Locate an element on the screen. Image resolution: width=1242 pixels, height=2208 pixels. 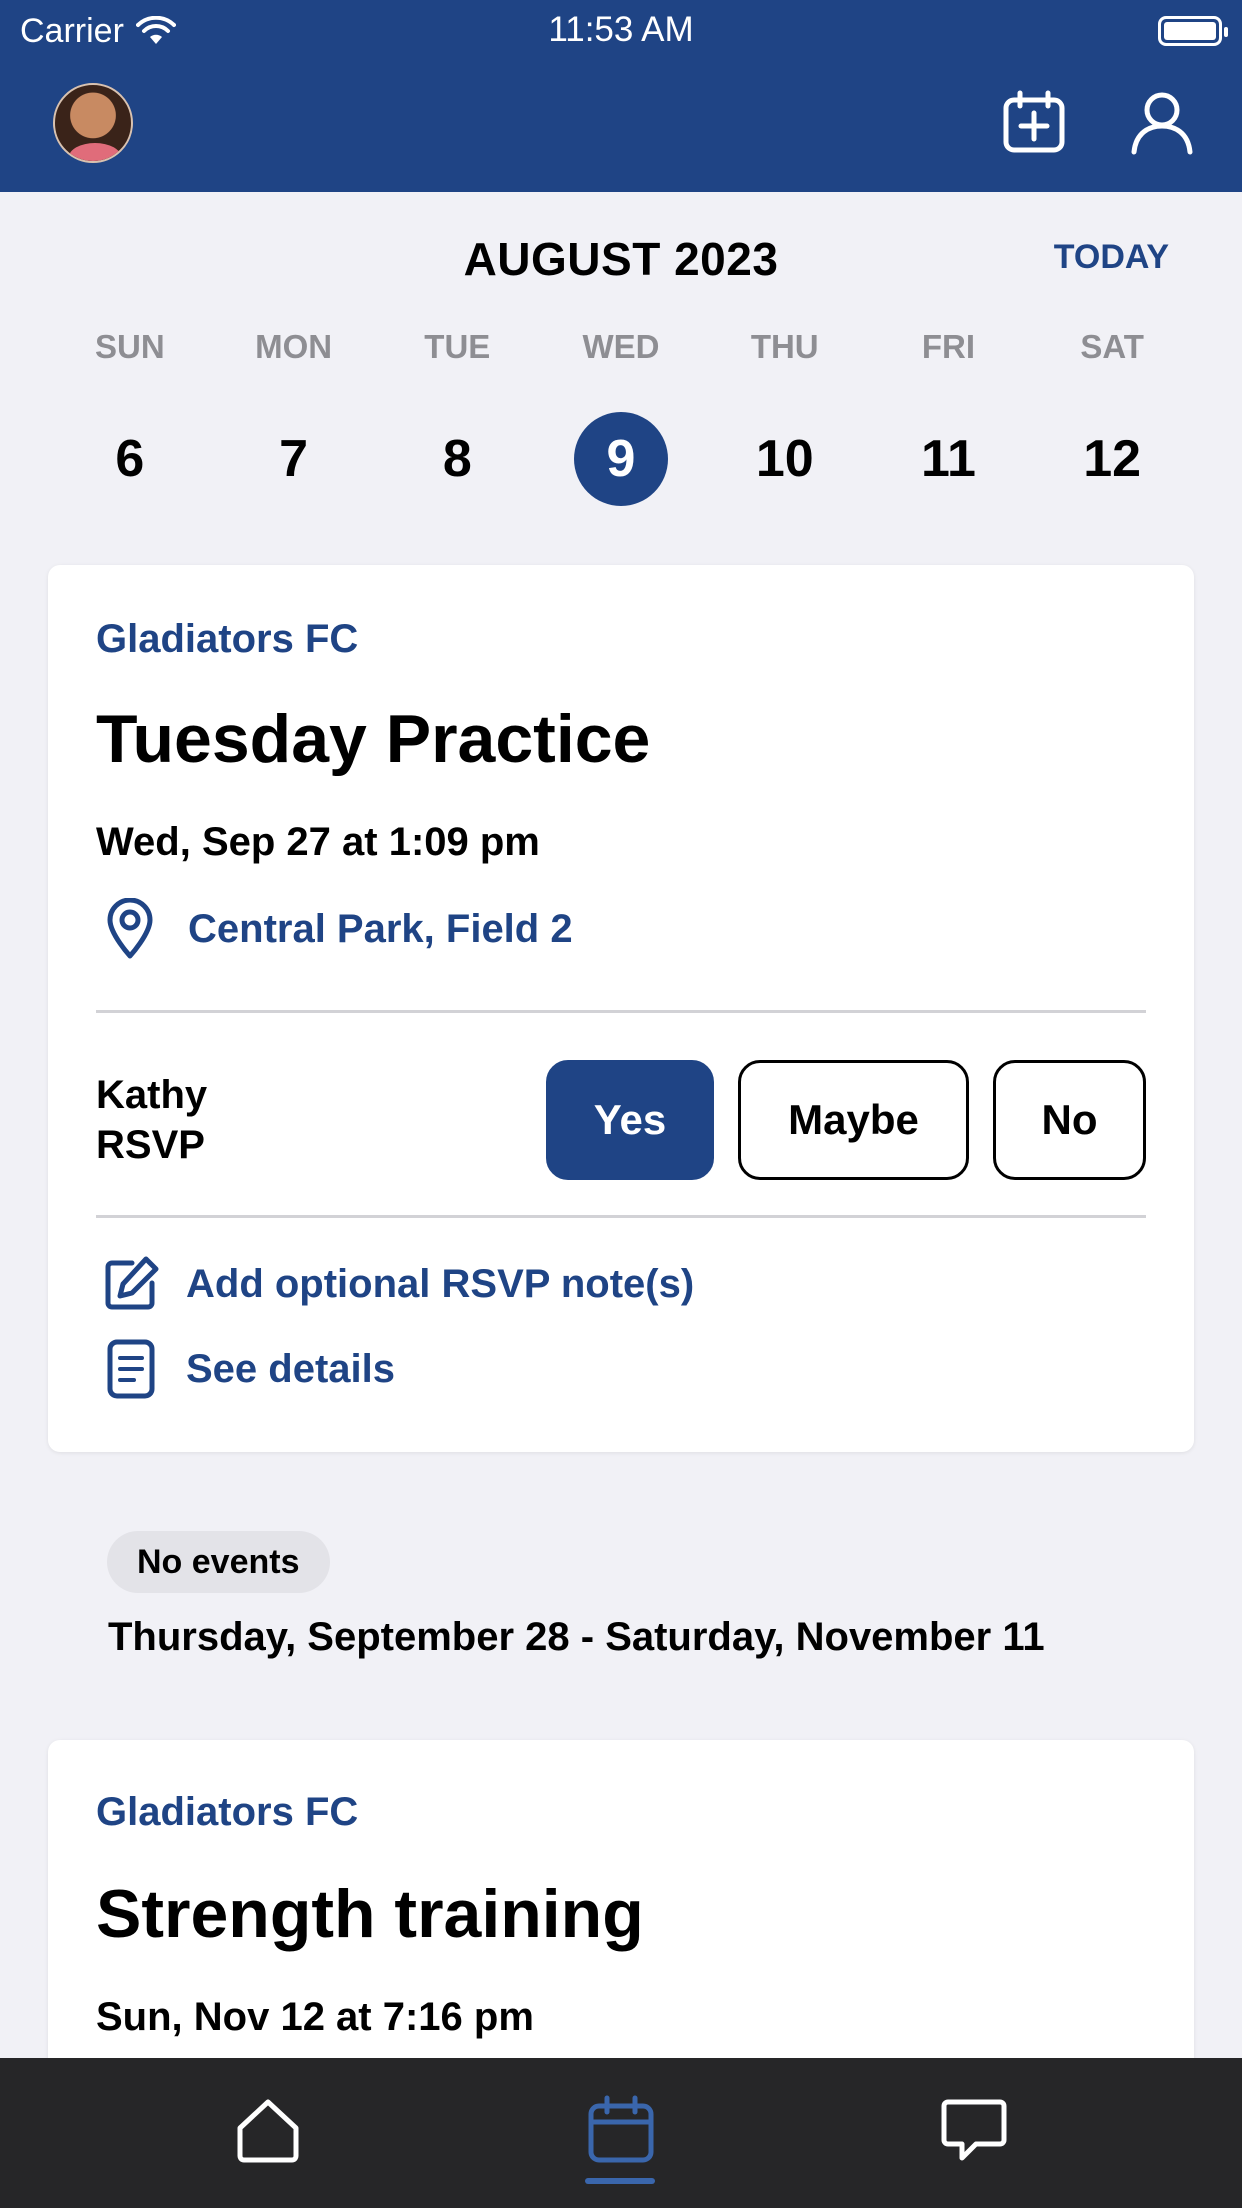
calendar-add-icon is located at coordinates (1034, 122).